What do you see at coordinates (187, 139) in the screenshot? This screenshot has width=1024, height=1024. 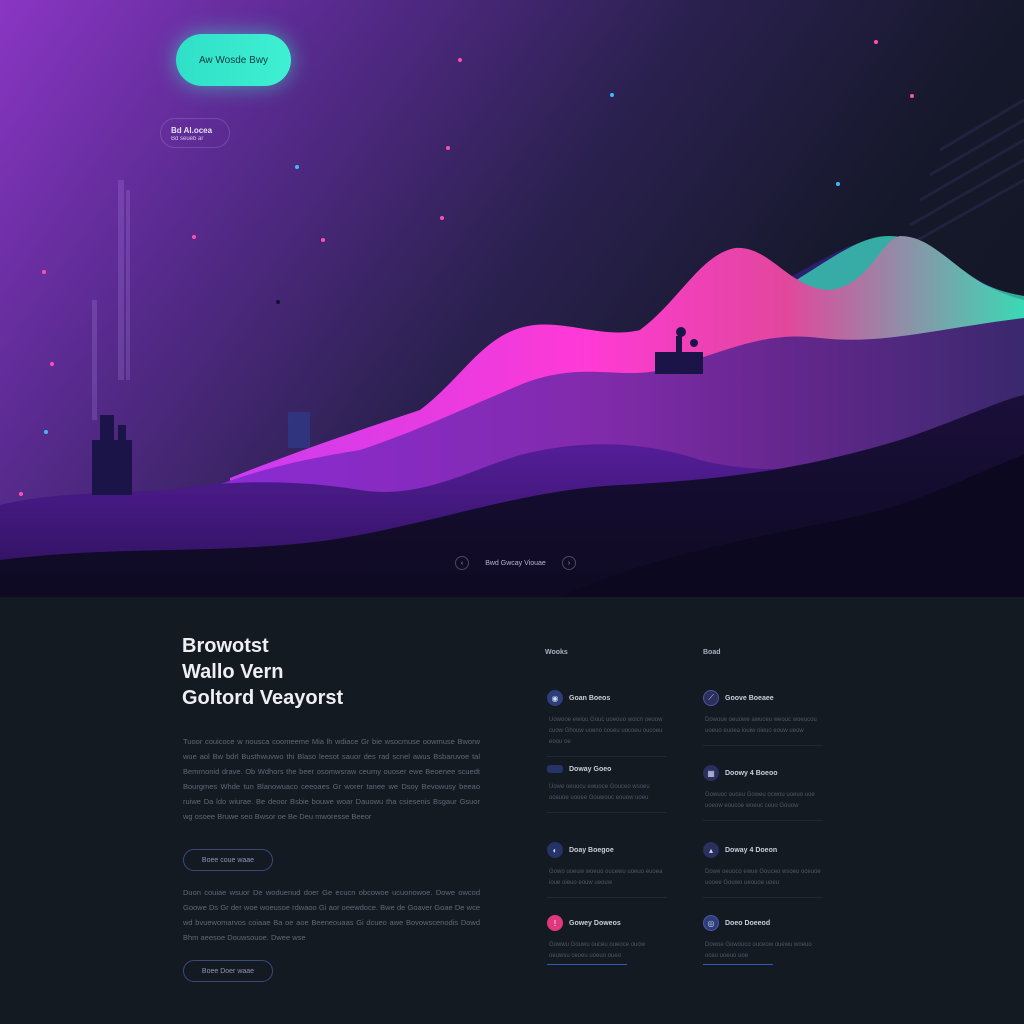 I see `hero-tag-line2: Bd seueb ar` at bounding box center [187, 139].